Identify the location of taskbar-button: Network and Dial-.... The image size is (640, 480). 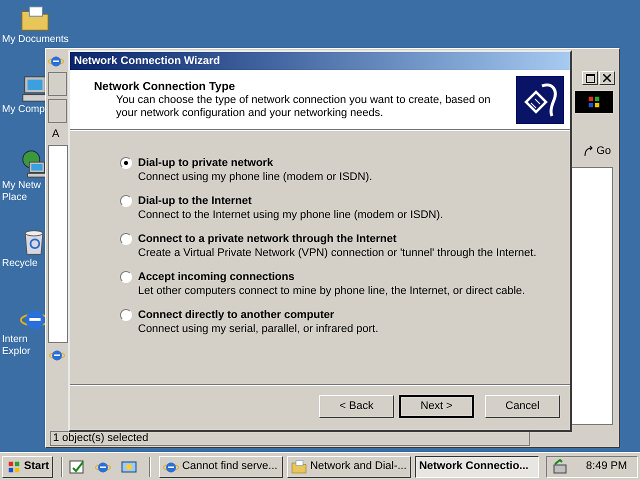
(349, 467).